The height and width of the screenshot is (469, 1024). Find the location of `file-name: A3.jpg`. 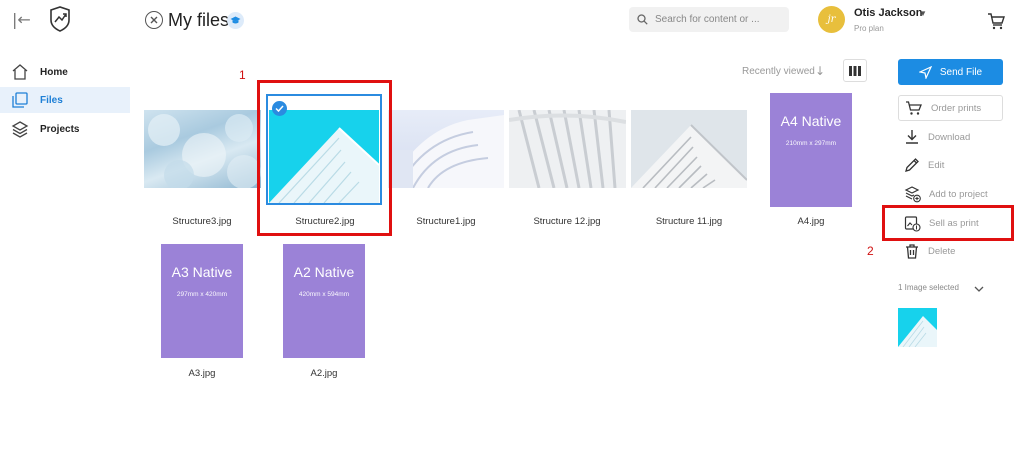

file-name: A3.jpg is located at coordinates (202, 373).